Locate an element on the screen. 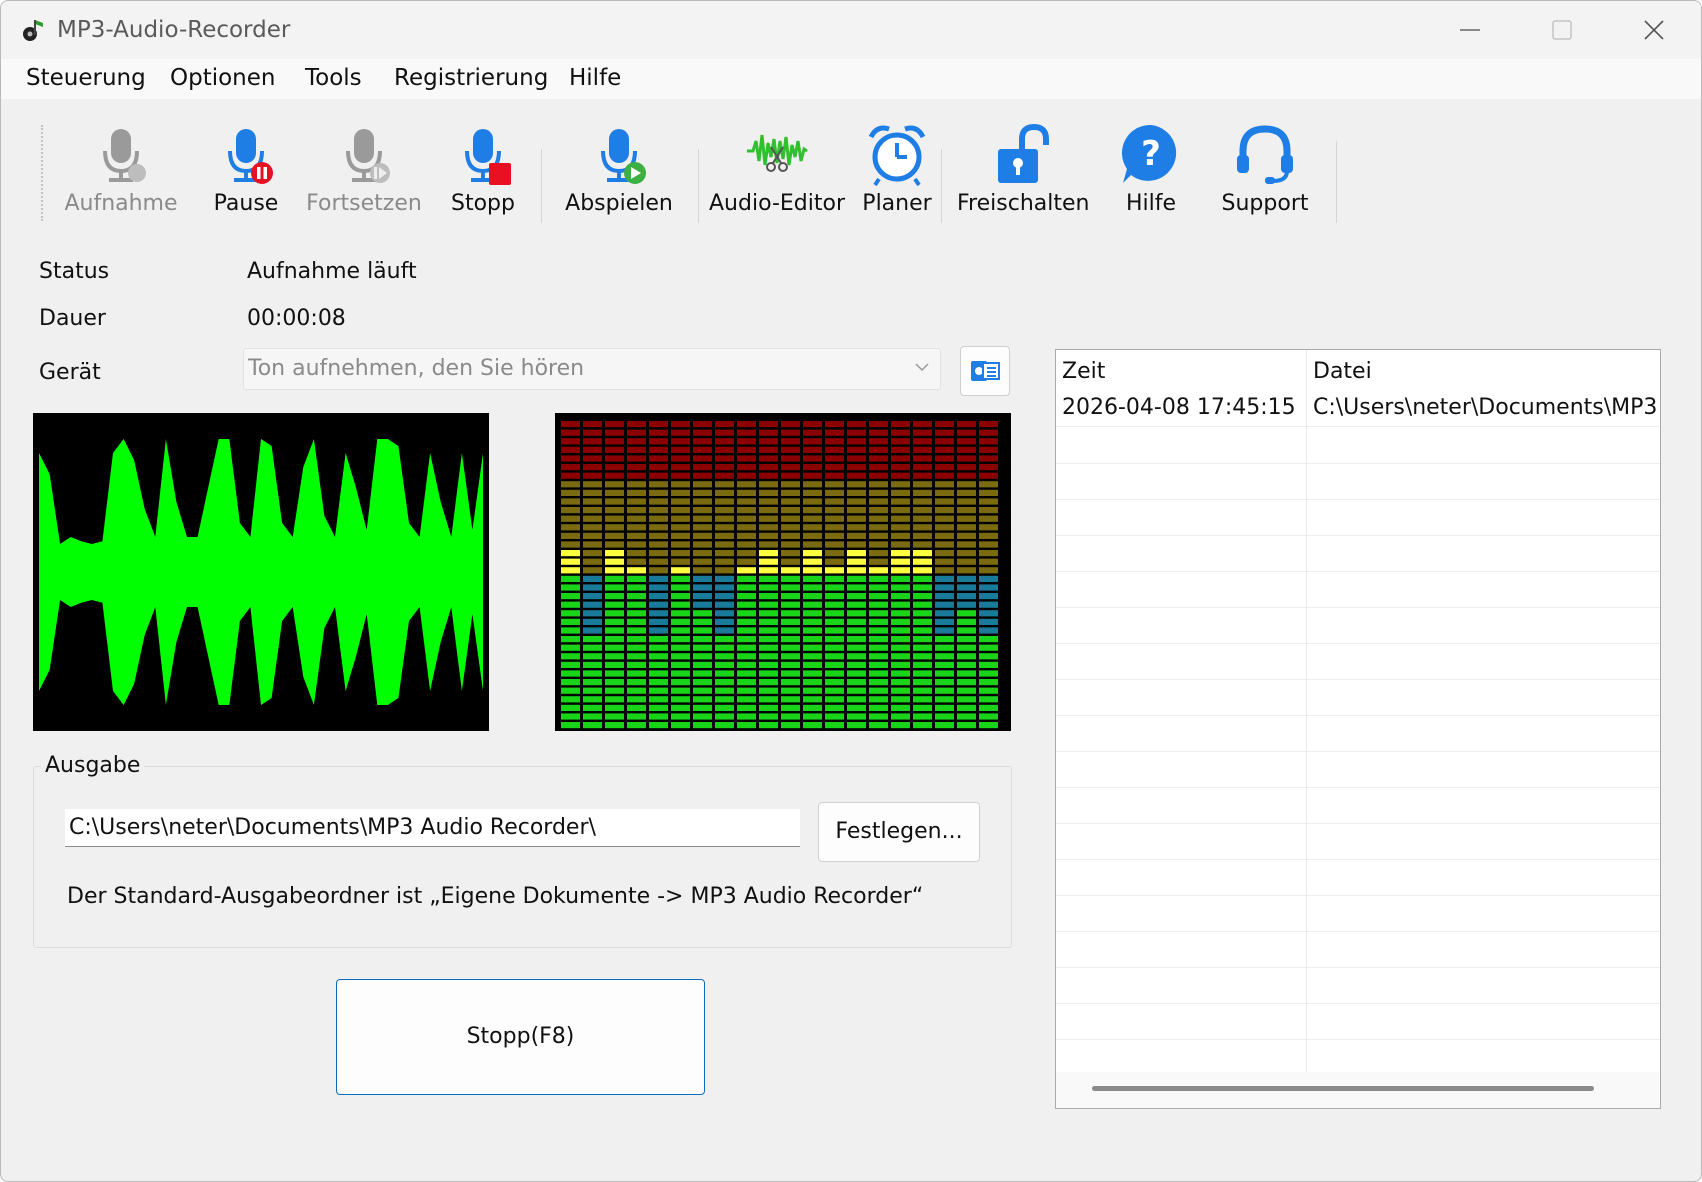 Image resolution: width=1702 pixels, height=1182 pixels. menu-hilfe: Hilfe is located at coordinates (595, 78).